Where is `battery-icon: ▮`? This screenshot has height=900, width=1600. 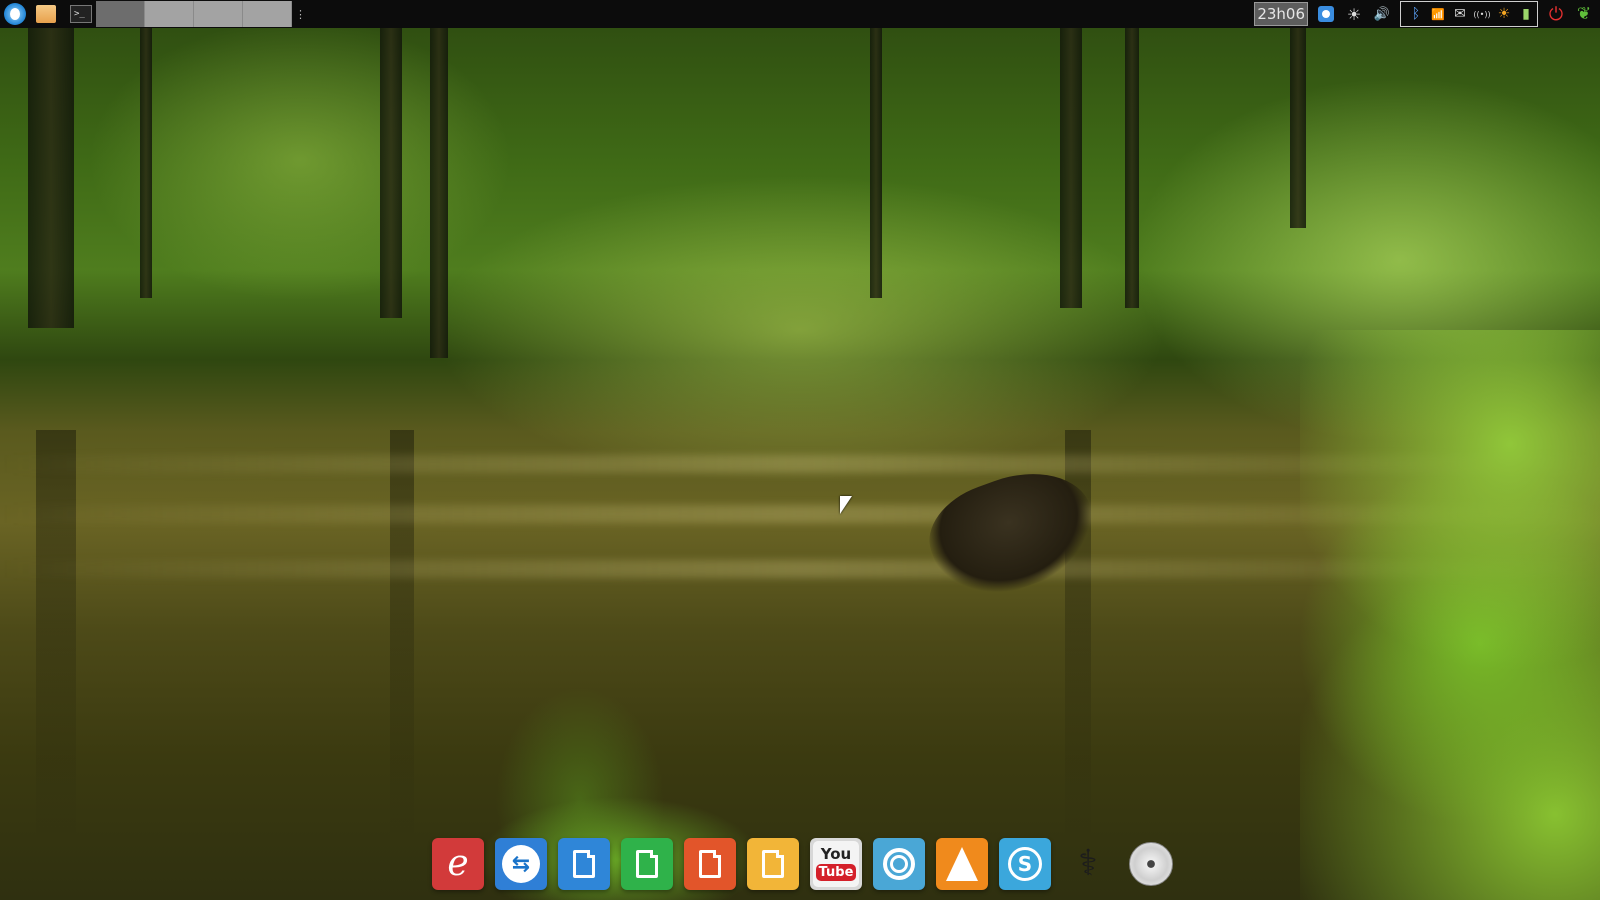
battery-icon: ▮ is located at coordinates (1526, 14).